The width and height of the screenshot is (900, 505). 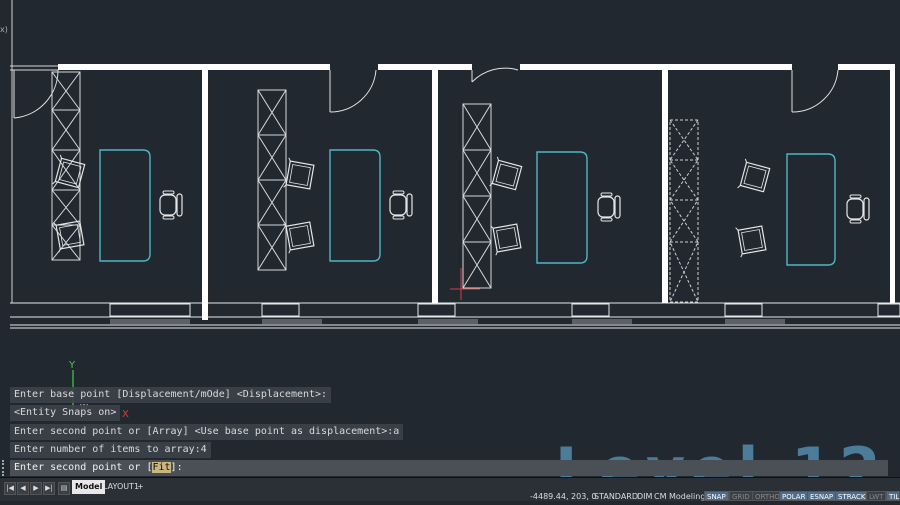 What do you see at coordinates (83, 467) in the screenshot?
I see `command-prompt-prefix: Enter second point or [` at bounding box center [83, 467].